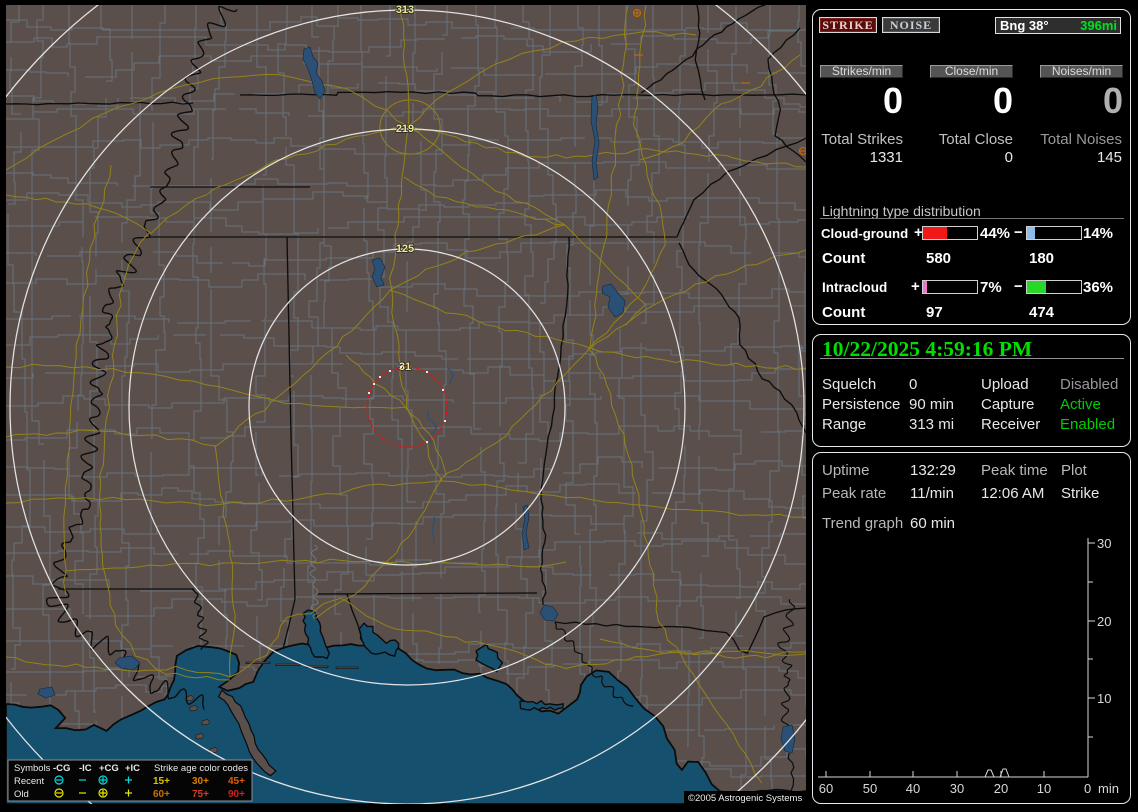  Describe the element at coordinates (236, 781) in the screenshot. I see `svg-text: 45+` at that location.